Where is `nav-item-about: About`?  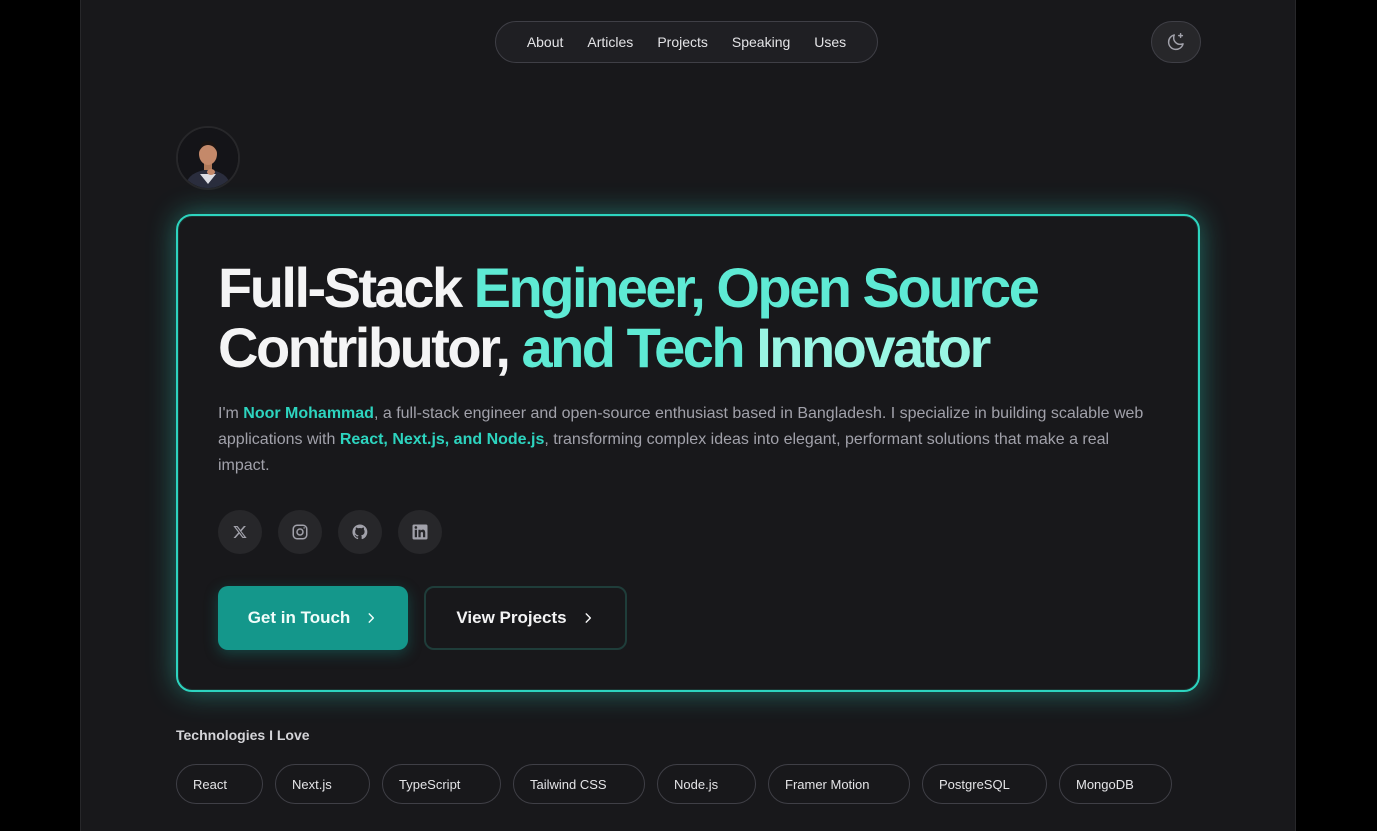 nav-item-about: About is located at coordinates (545, 42).